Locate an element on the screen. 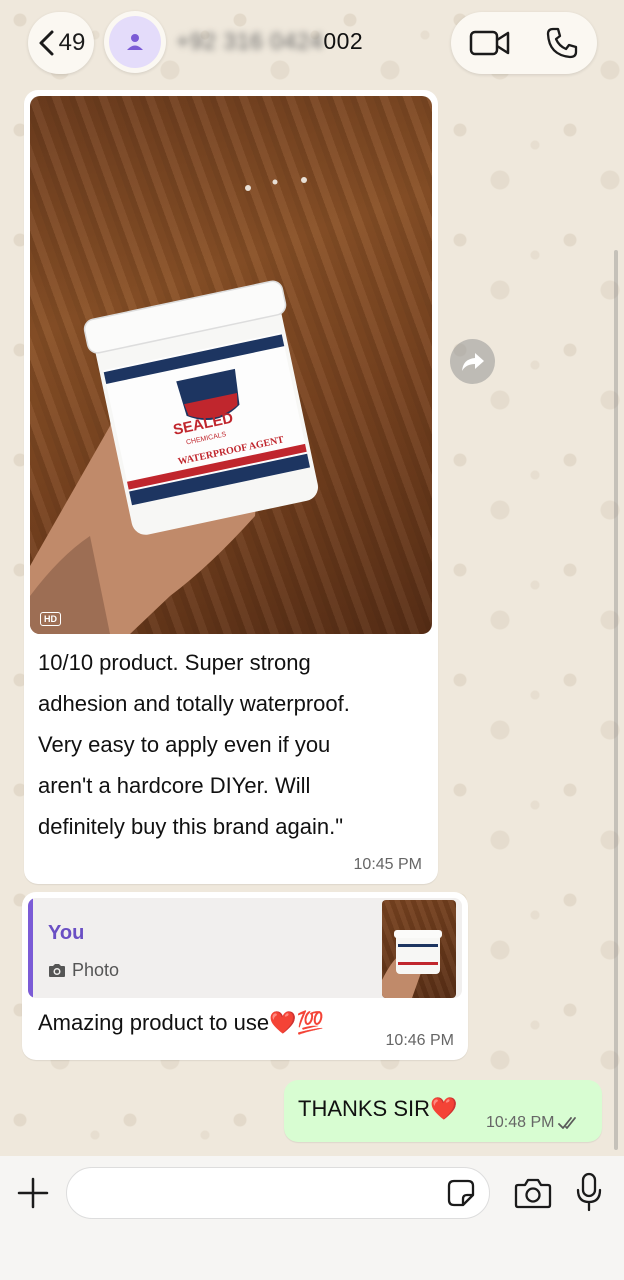 The height and width of the screenshot is (1280, 624). contact-name-suffix: 002 is located at coordinates (343, 41).